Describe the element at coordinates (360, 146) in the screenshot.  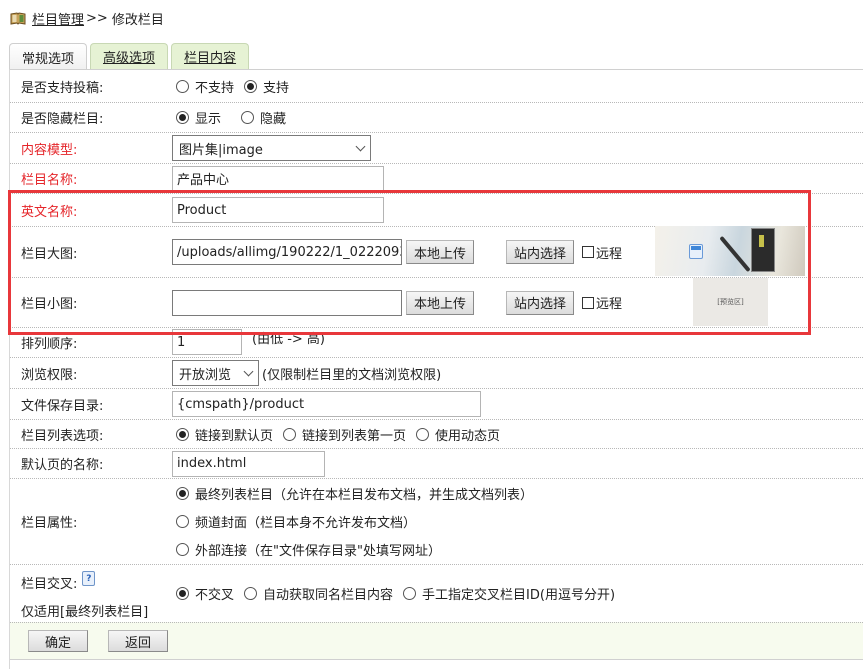
I see `chevron-down-icon` at that location.